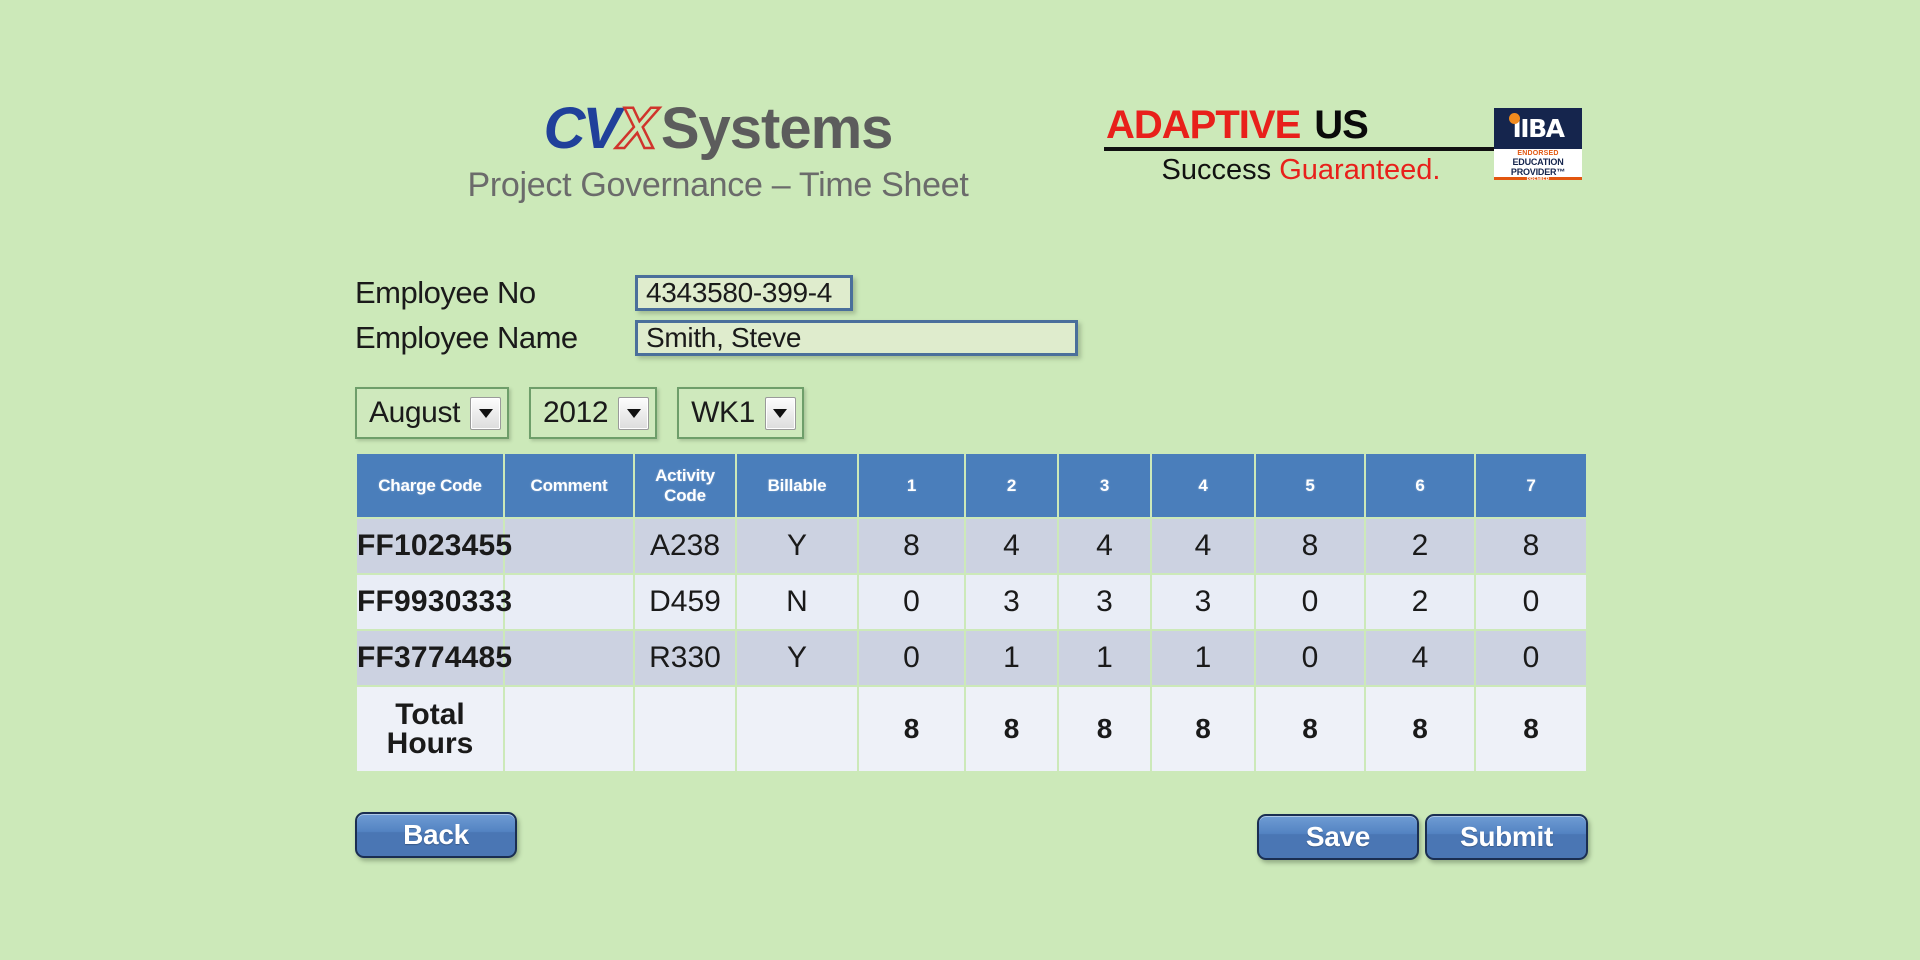  What do you see at coordinates (634, 413) in the screenshot?
I see `year-dropdown-button` at bounding box center [634, 413].